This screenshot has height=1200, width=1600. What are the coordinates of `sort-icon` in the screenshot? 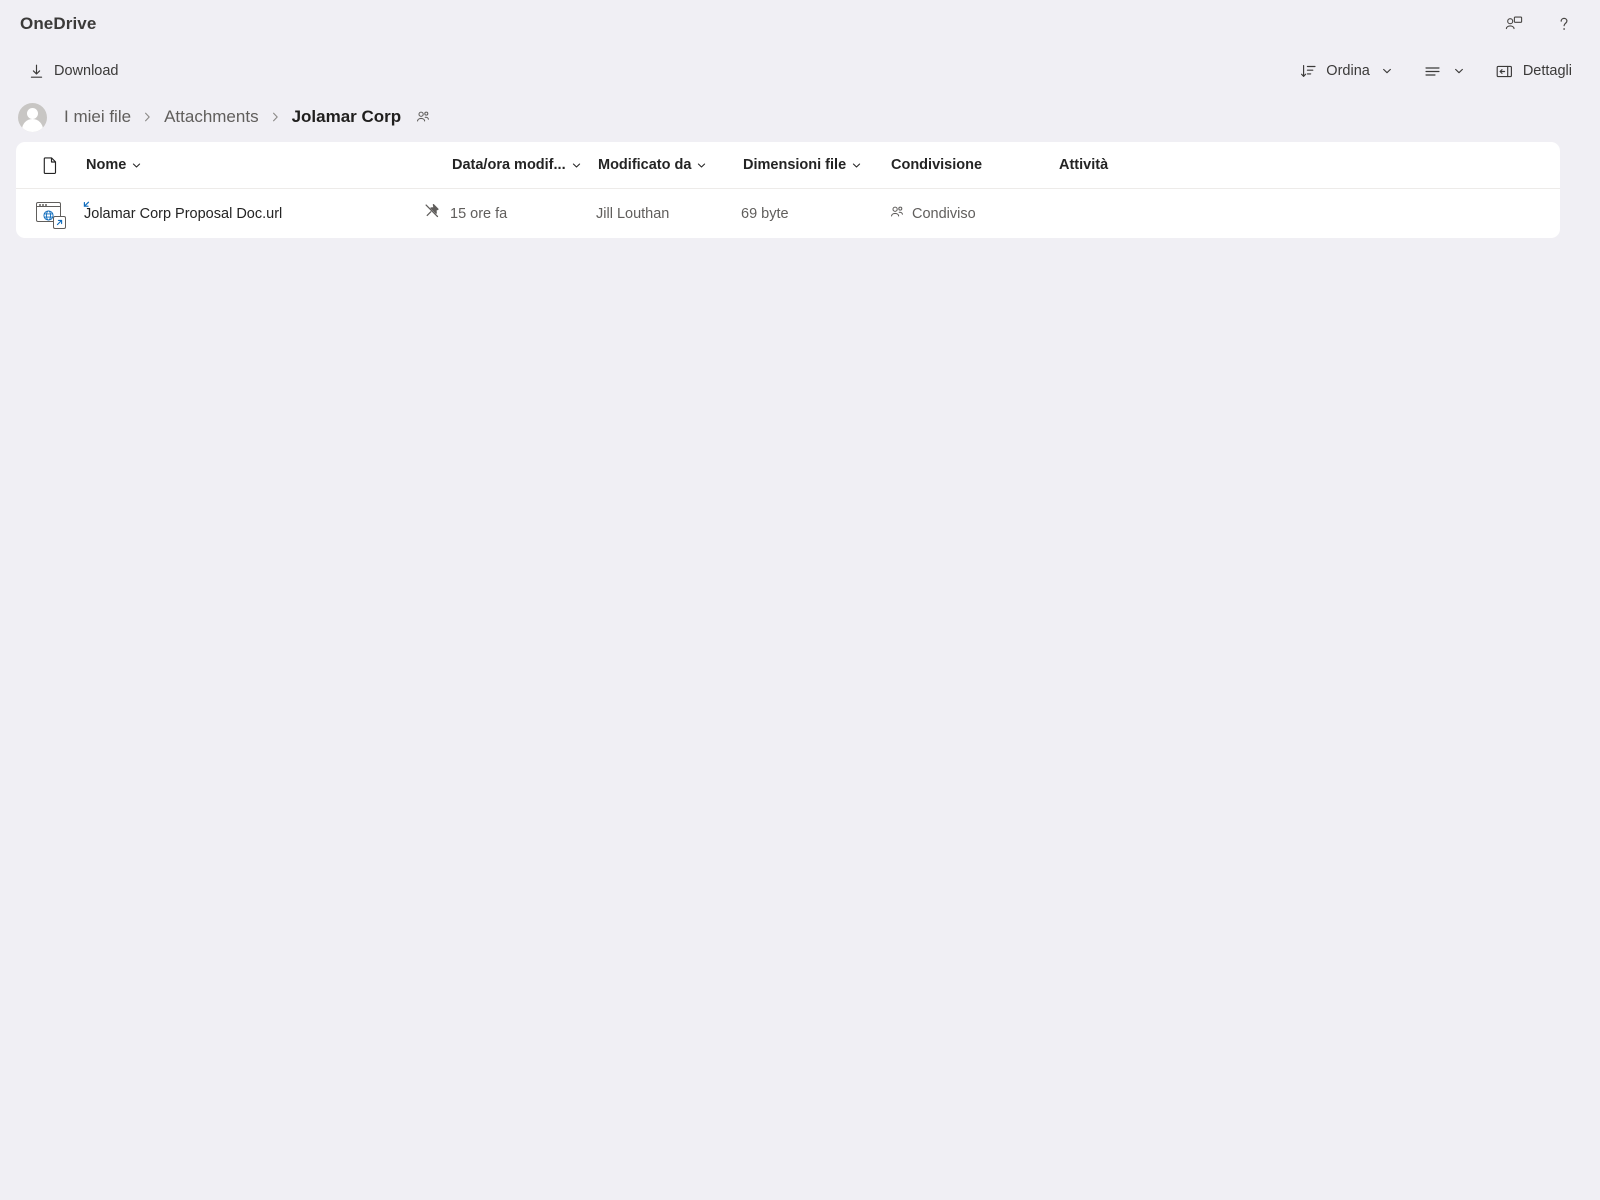 It's located at (1308, 71).